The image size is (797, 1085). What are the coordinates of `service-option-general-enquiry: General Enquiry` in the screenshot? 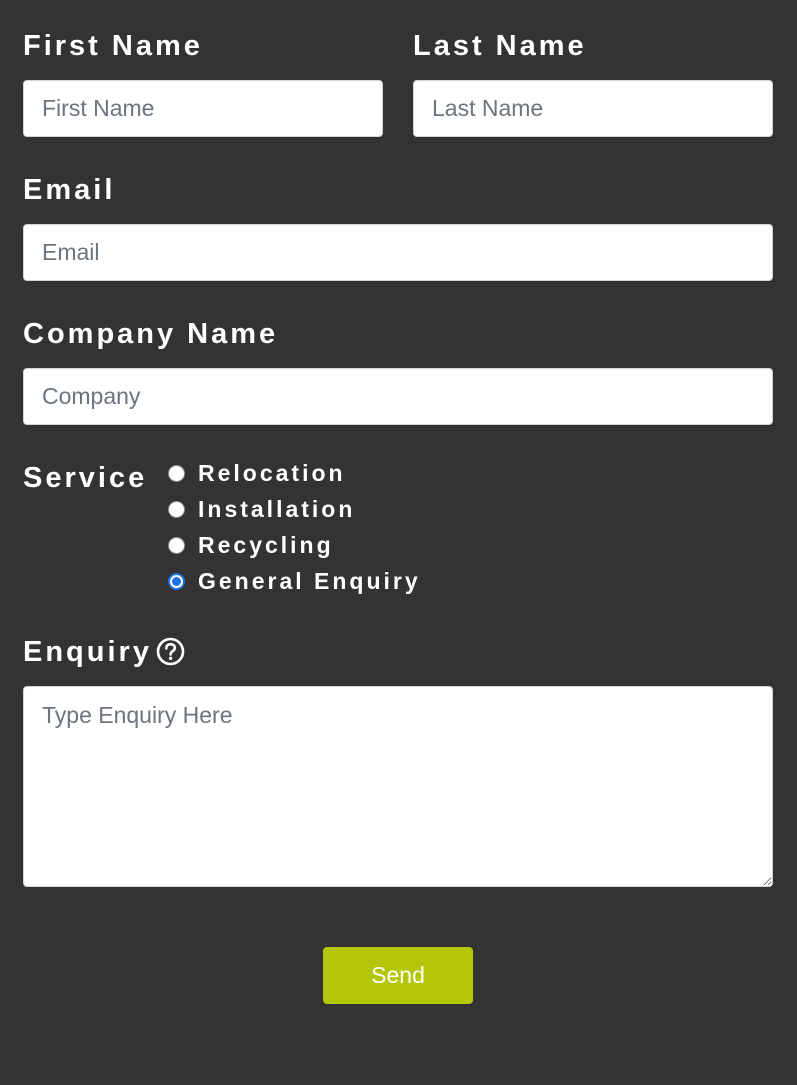 It's located at (293, 581).